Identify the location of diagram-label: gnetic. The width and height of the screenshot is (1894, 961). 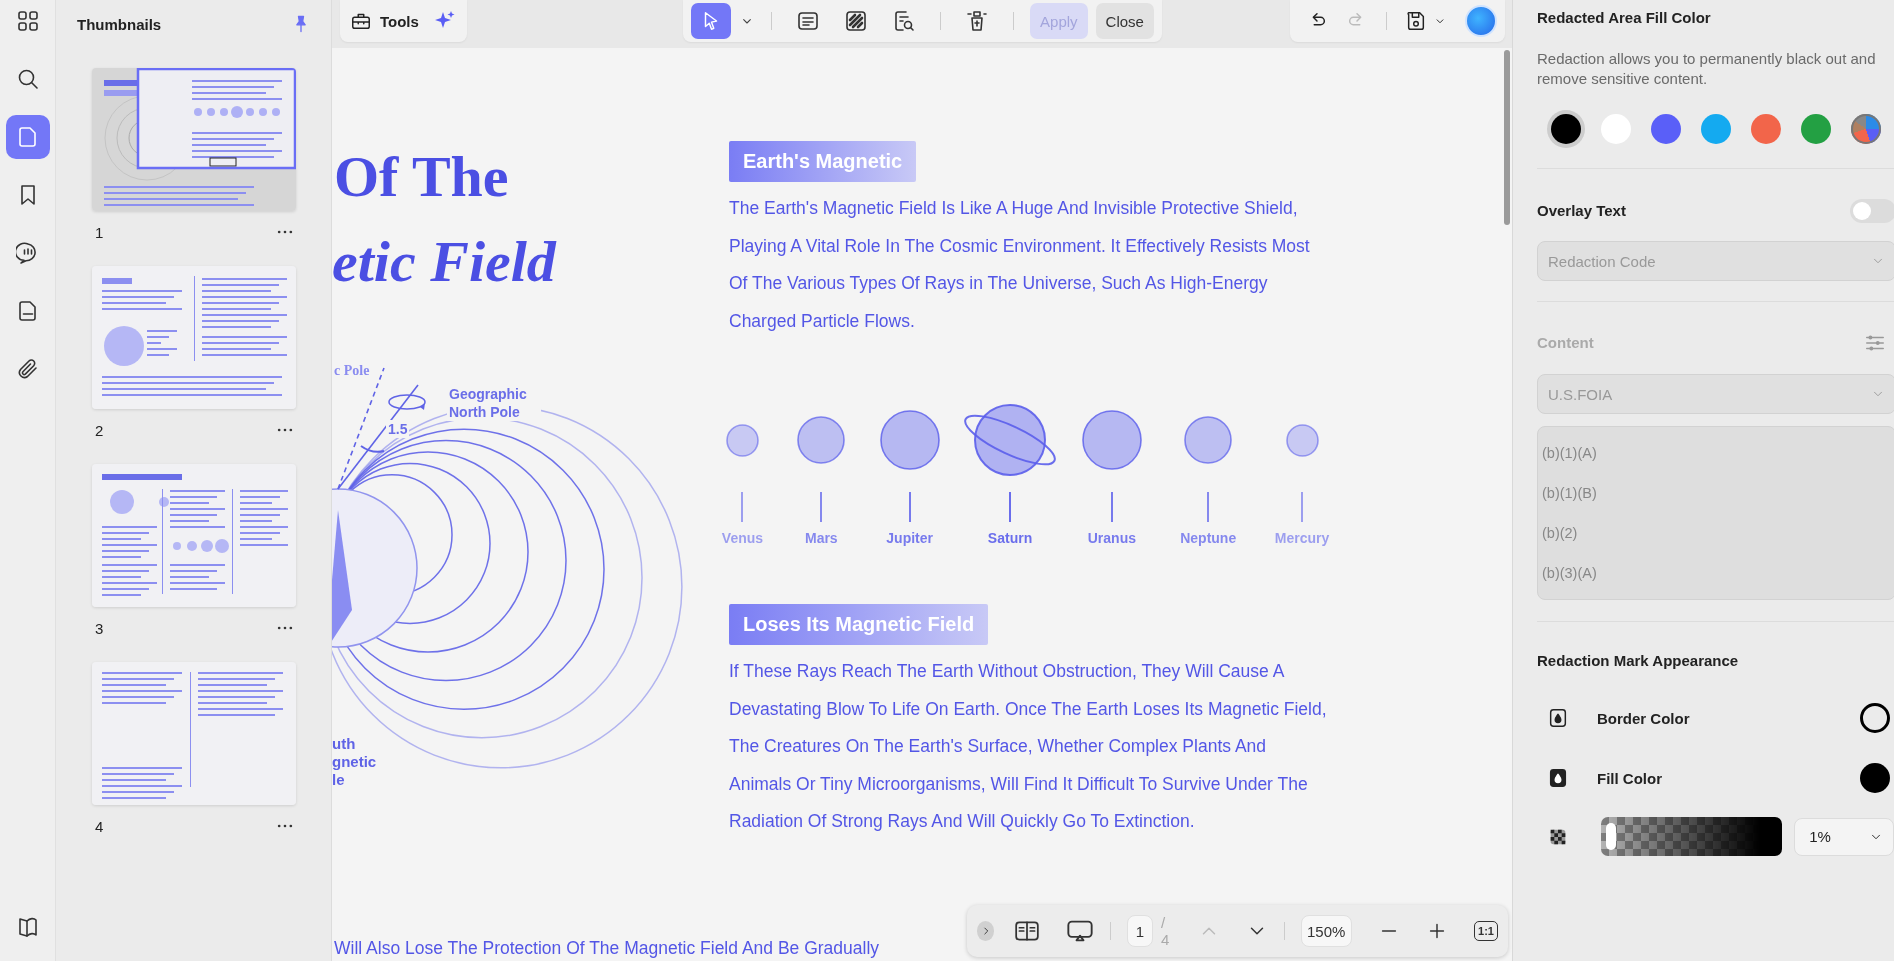
(354, 762).